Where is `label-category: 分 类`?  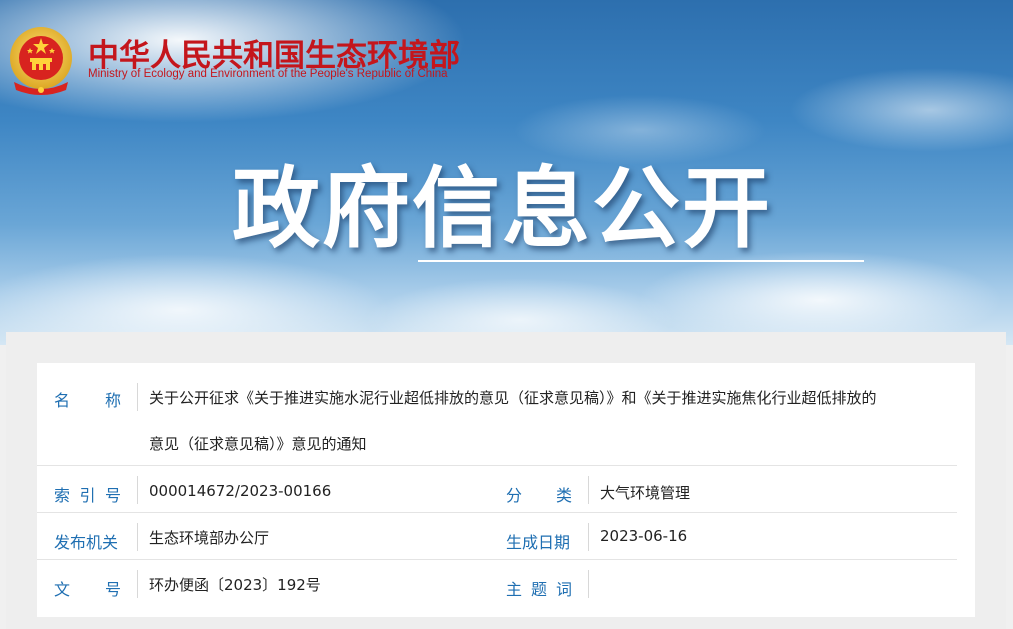
label-category: 分 类 is located at coordinates (539, 494).